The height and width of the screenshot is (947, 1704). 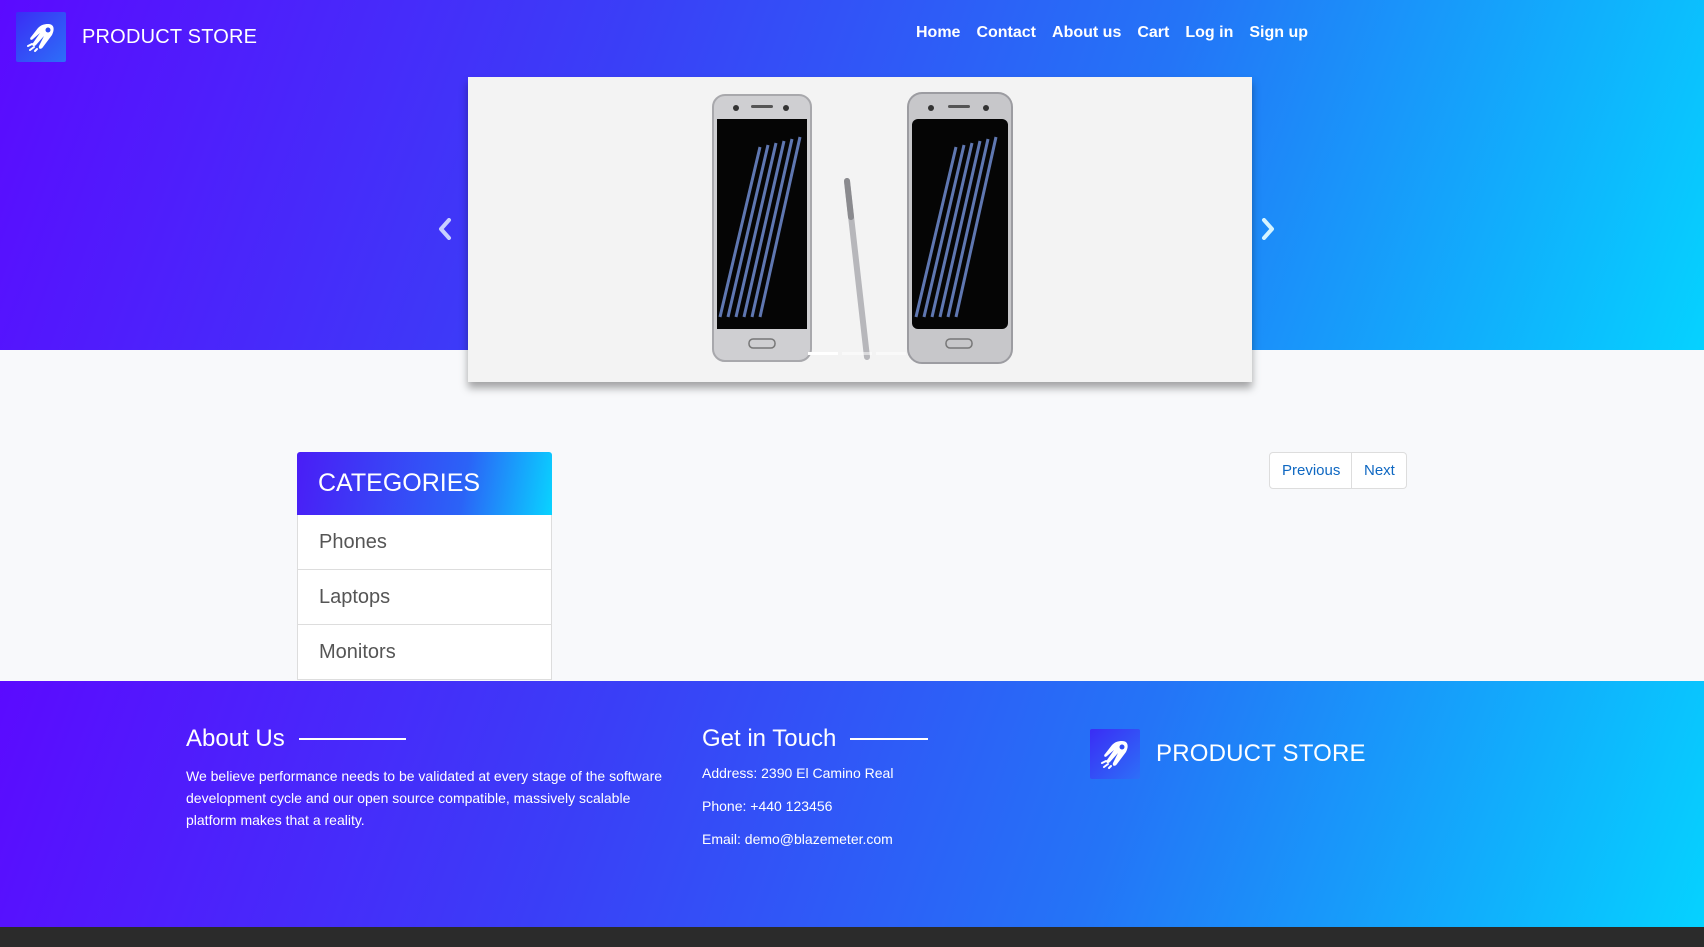 I want to click on footer-about-title: About Us, so click(x=235, y=738).